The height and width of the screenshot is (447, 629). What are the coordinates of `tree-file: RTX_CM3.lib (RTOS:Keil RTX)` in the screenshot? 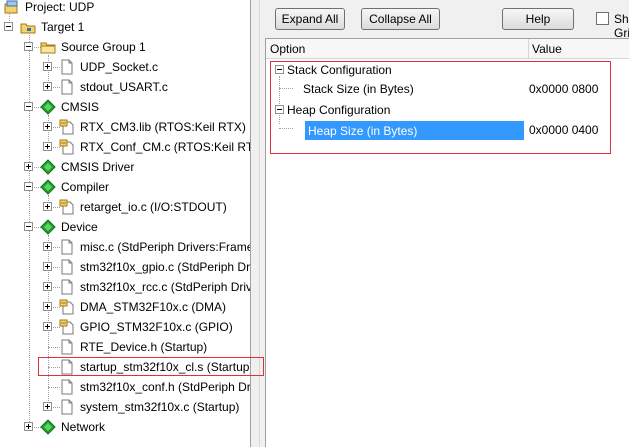 It's located at (145, 127).